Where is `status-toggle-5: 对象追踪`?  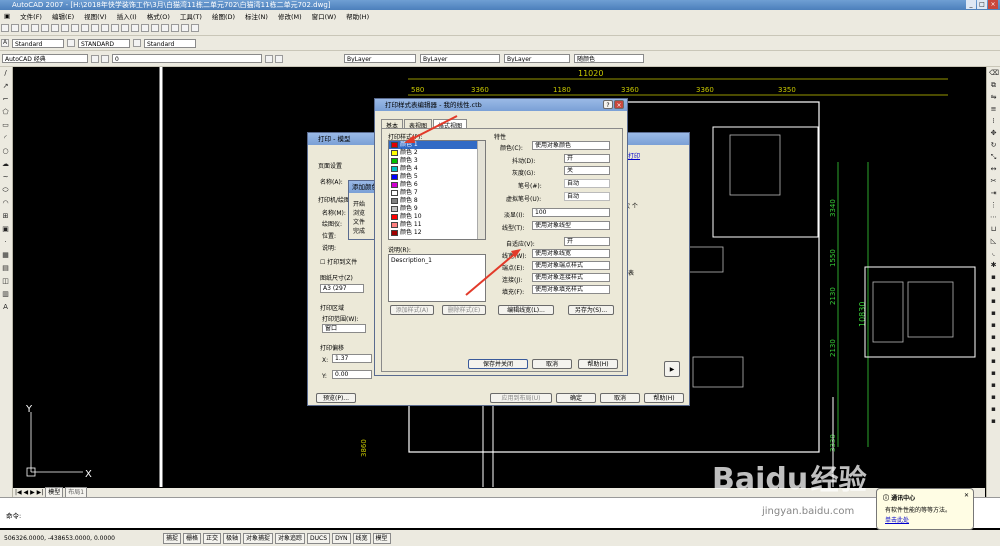
status-toggle-5: 对象追踪 is located at coordinates (290, 538).